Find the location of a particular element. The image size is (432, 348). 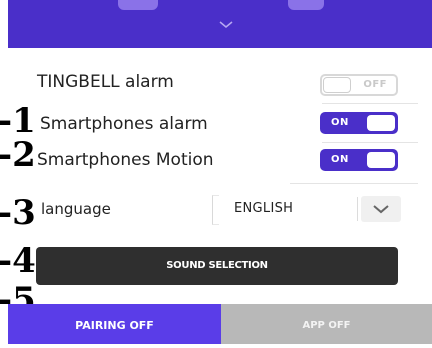

language-dropdown-button is located at coordinates (381, 209).